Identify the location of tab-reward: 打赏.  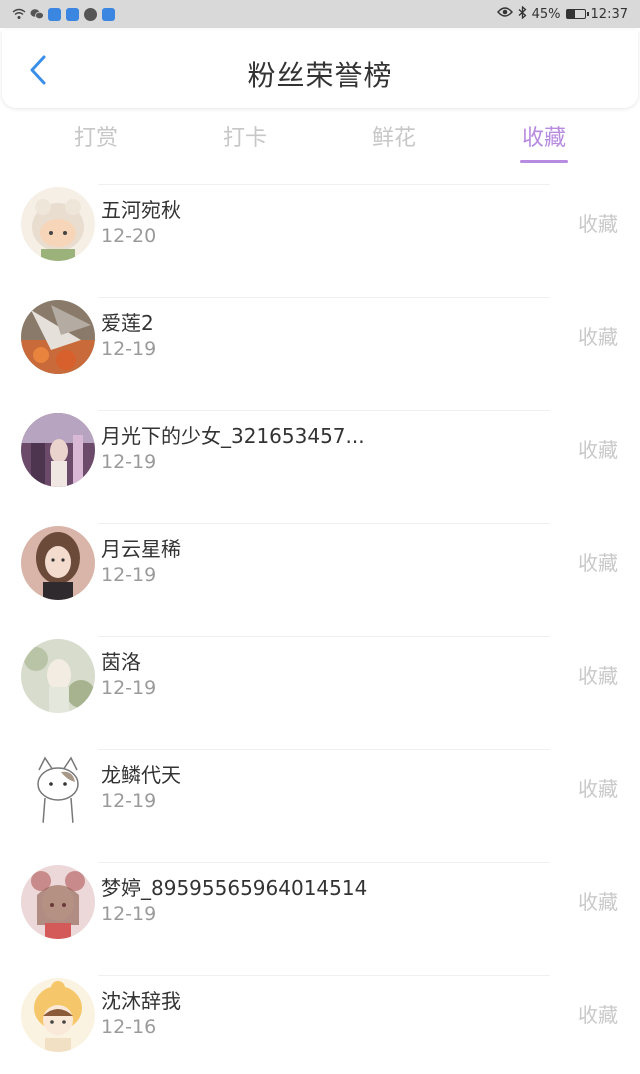
(96, 136).